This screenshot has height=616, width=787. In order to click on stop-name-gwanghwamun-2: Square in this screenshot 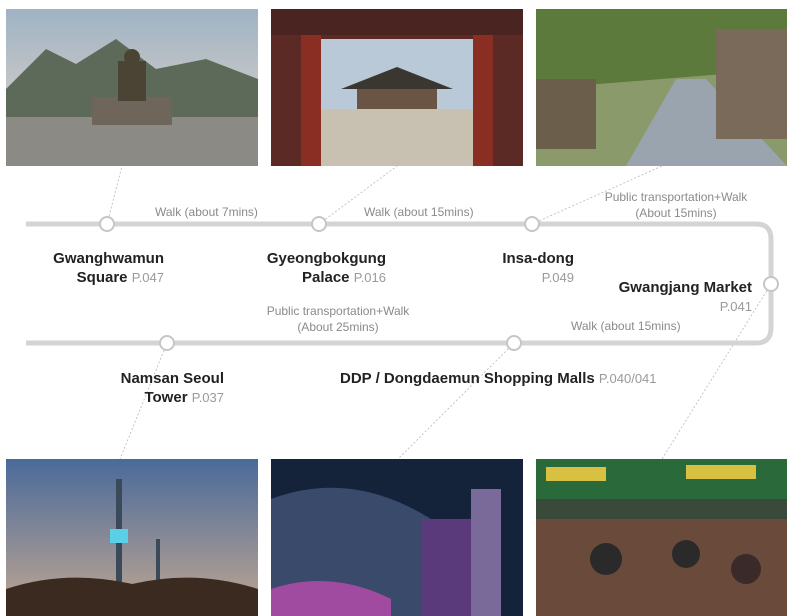, I will do `click(102, 277)`.